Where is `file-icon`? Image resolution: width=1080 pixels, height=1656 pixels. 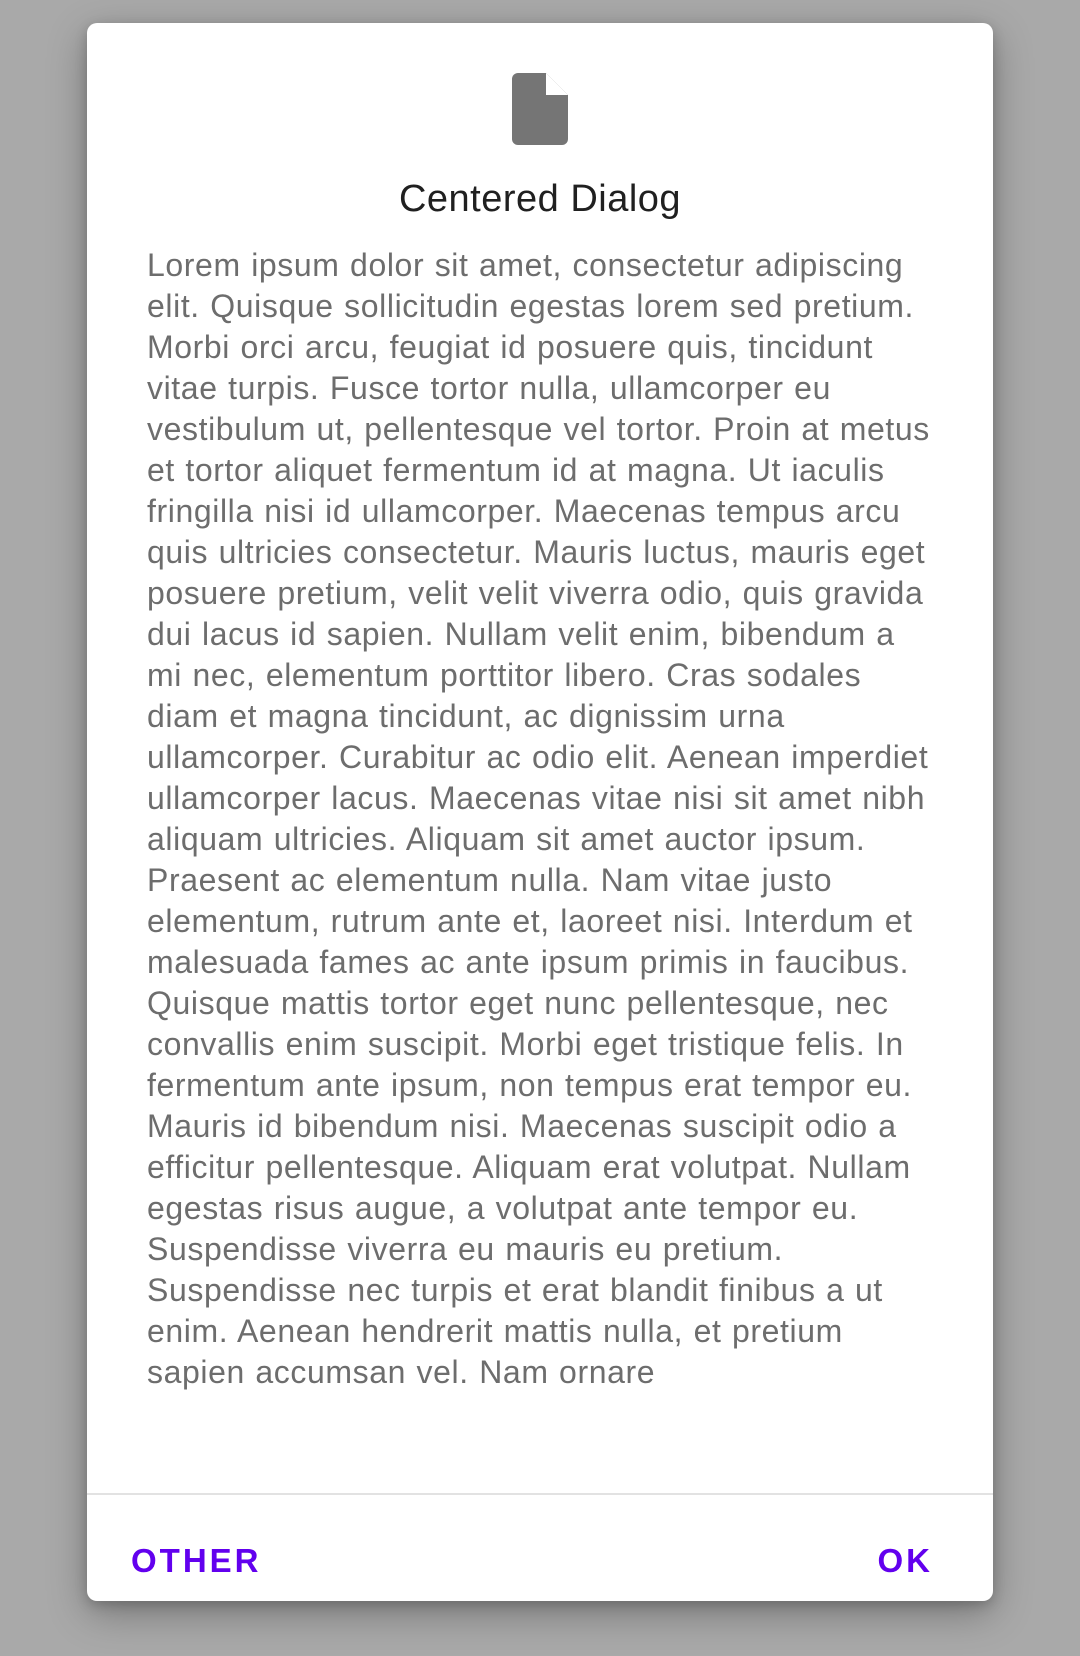 file-icon is located at coordinates (540, 109).